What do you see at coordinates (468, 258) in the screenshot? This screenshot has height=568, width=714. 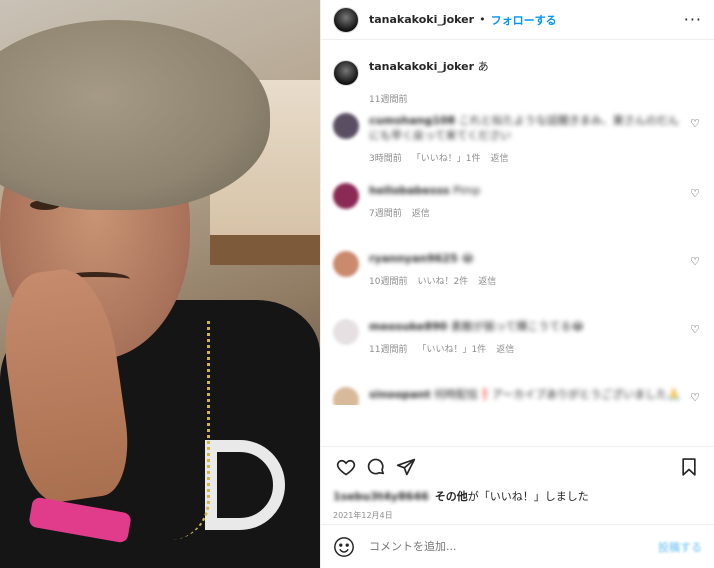 I see `comment-text: 😂` at bounding box center [468, 258].